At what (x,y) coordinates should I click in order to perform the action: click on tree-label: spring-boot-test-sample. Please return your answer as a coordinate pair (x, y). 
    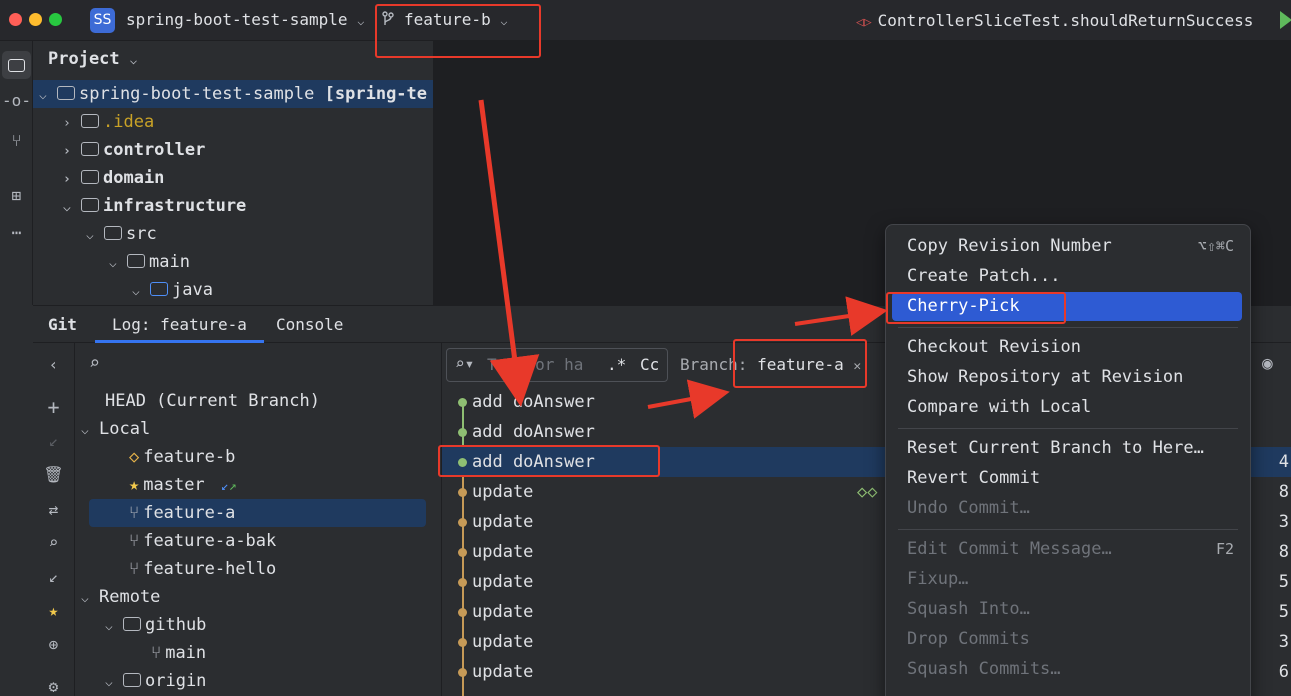
    Looking at the image, I should click on (197, 94).